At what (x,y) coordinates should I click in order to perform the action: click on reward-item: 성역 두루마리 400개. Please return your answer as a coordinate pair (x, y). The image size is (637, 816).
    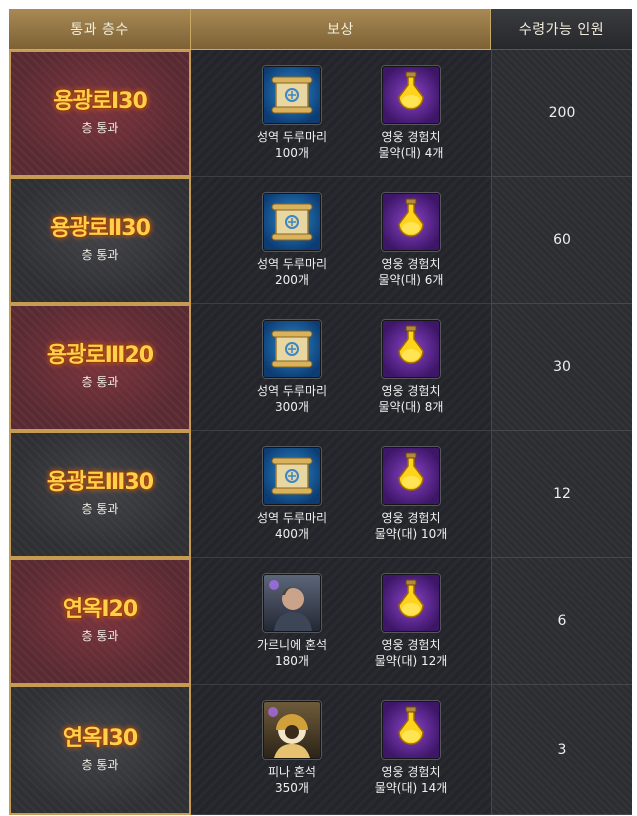
    Looking at the image, I should click on (292, 494).